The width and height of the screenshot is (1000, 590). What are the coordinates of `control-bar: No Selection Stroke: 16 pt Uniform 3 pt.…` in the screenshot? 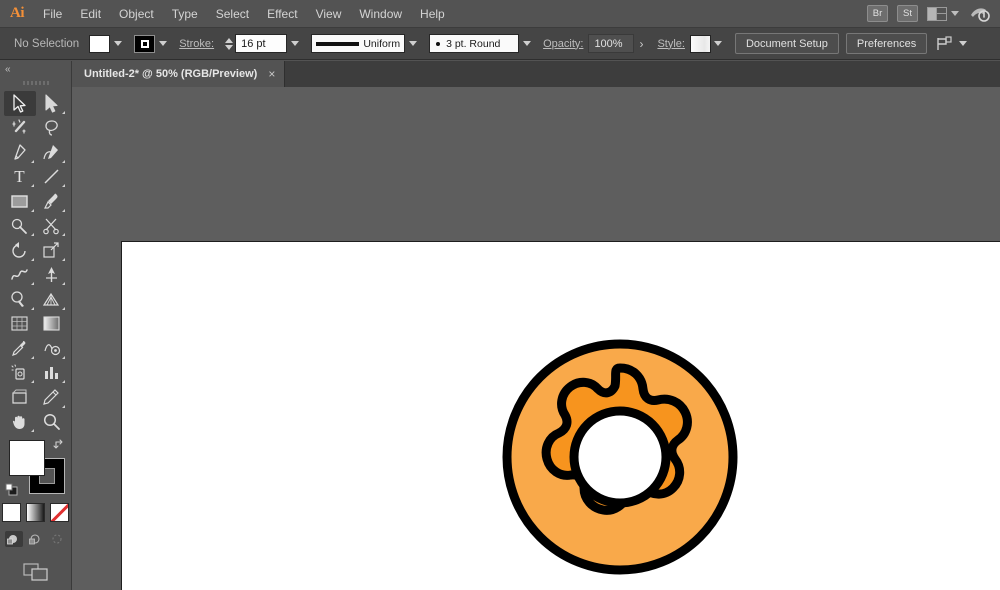 It's located at (500, 44).